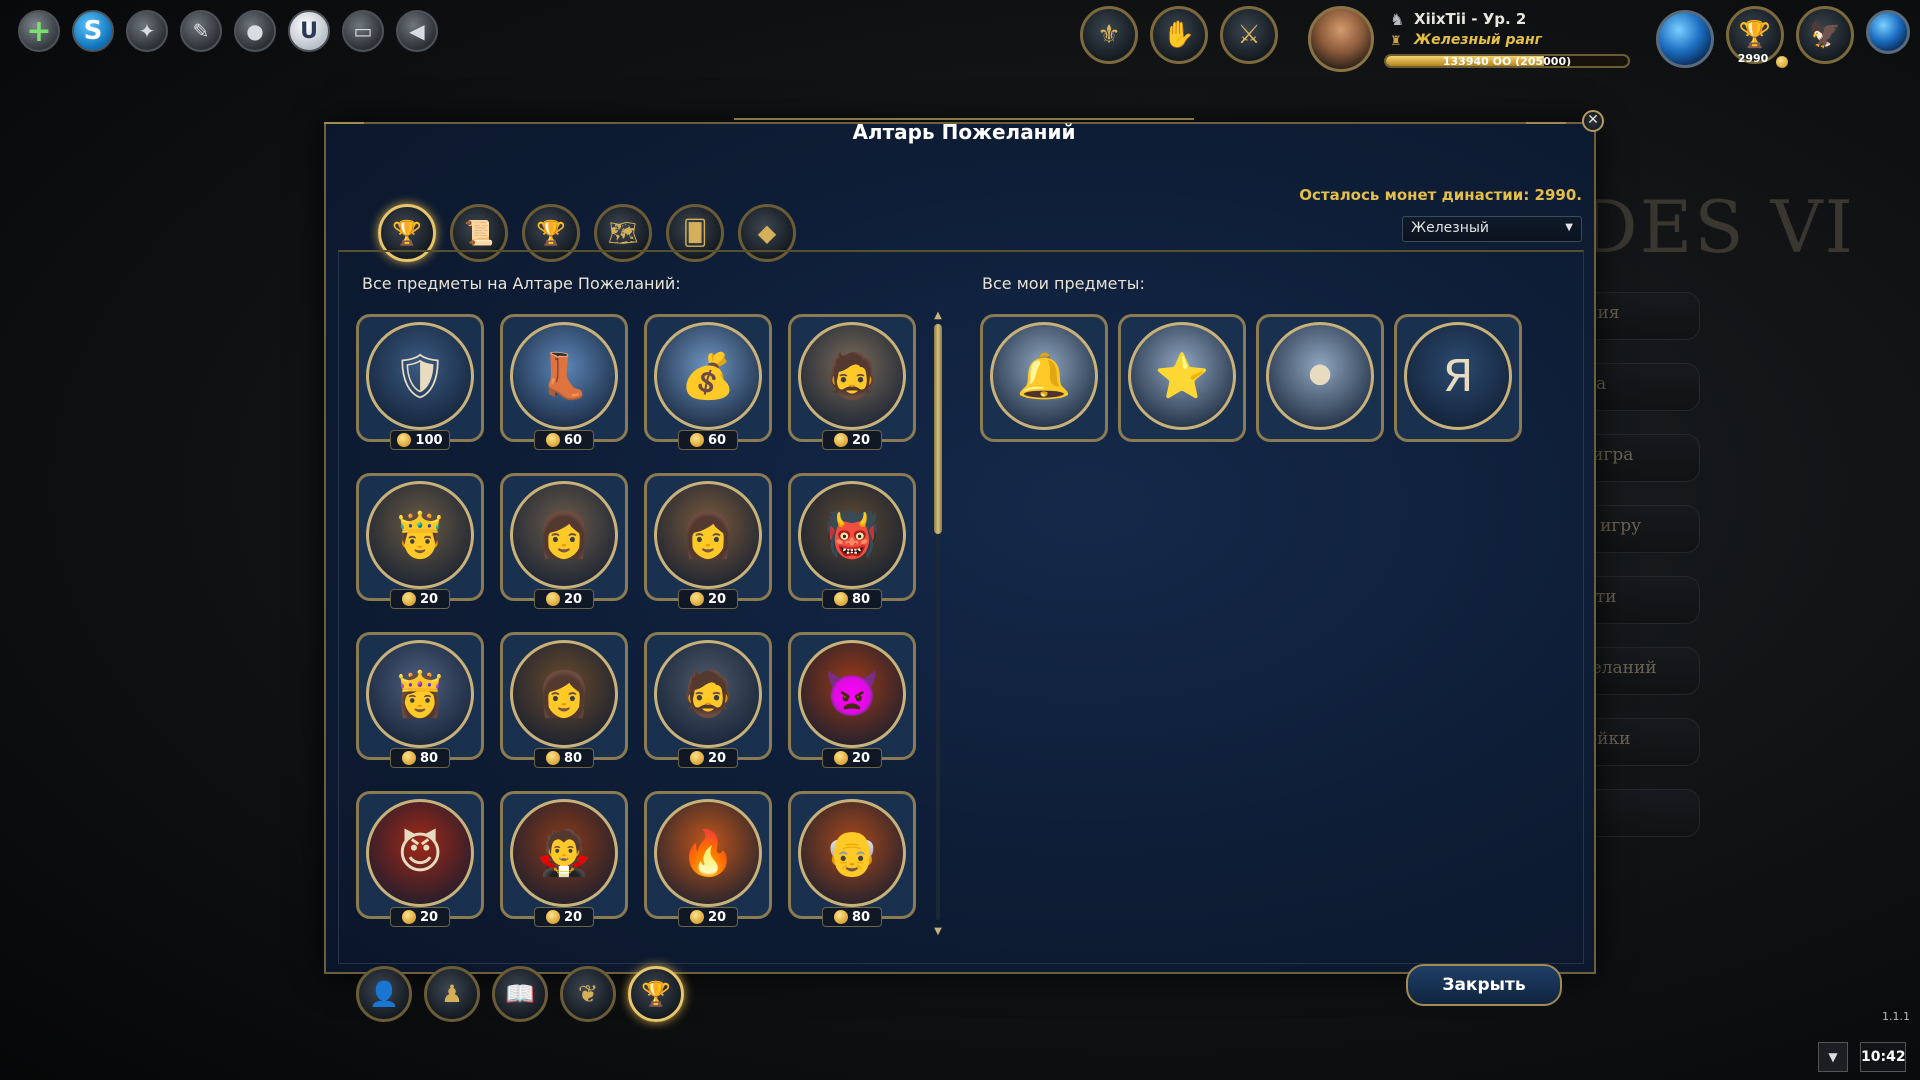 Image resolution: width=1920 pixels, height=1080 pixels. I want to click on hero-demon-horned-icon: 👿, so click(852, 694).